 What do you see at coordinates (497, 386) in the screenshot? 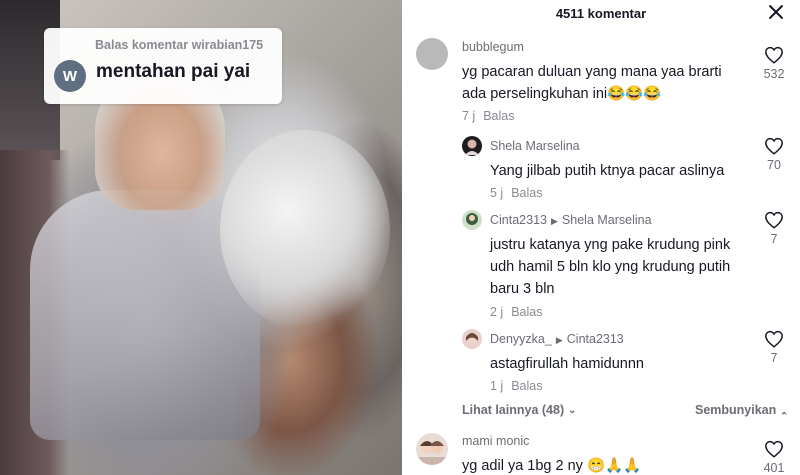
I see `reply-time: 1 j` at bounding box center [497, 386].